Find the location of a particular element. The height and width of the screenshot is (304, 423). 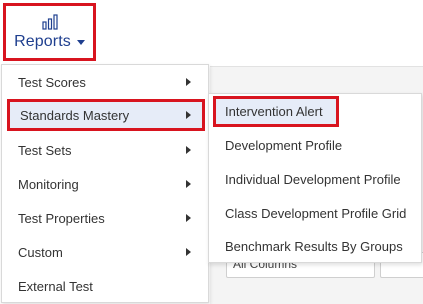

menu-item-test-scores: Test Scores is located at coordinates (105, 82).